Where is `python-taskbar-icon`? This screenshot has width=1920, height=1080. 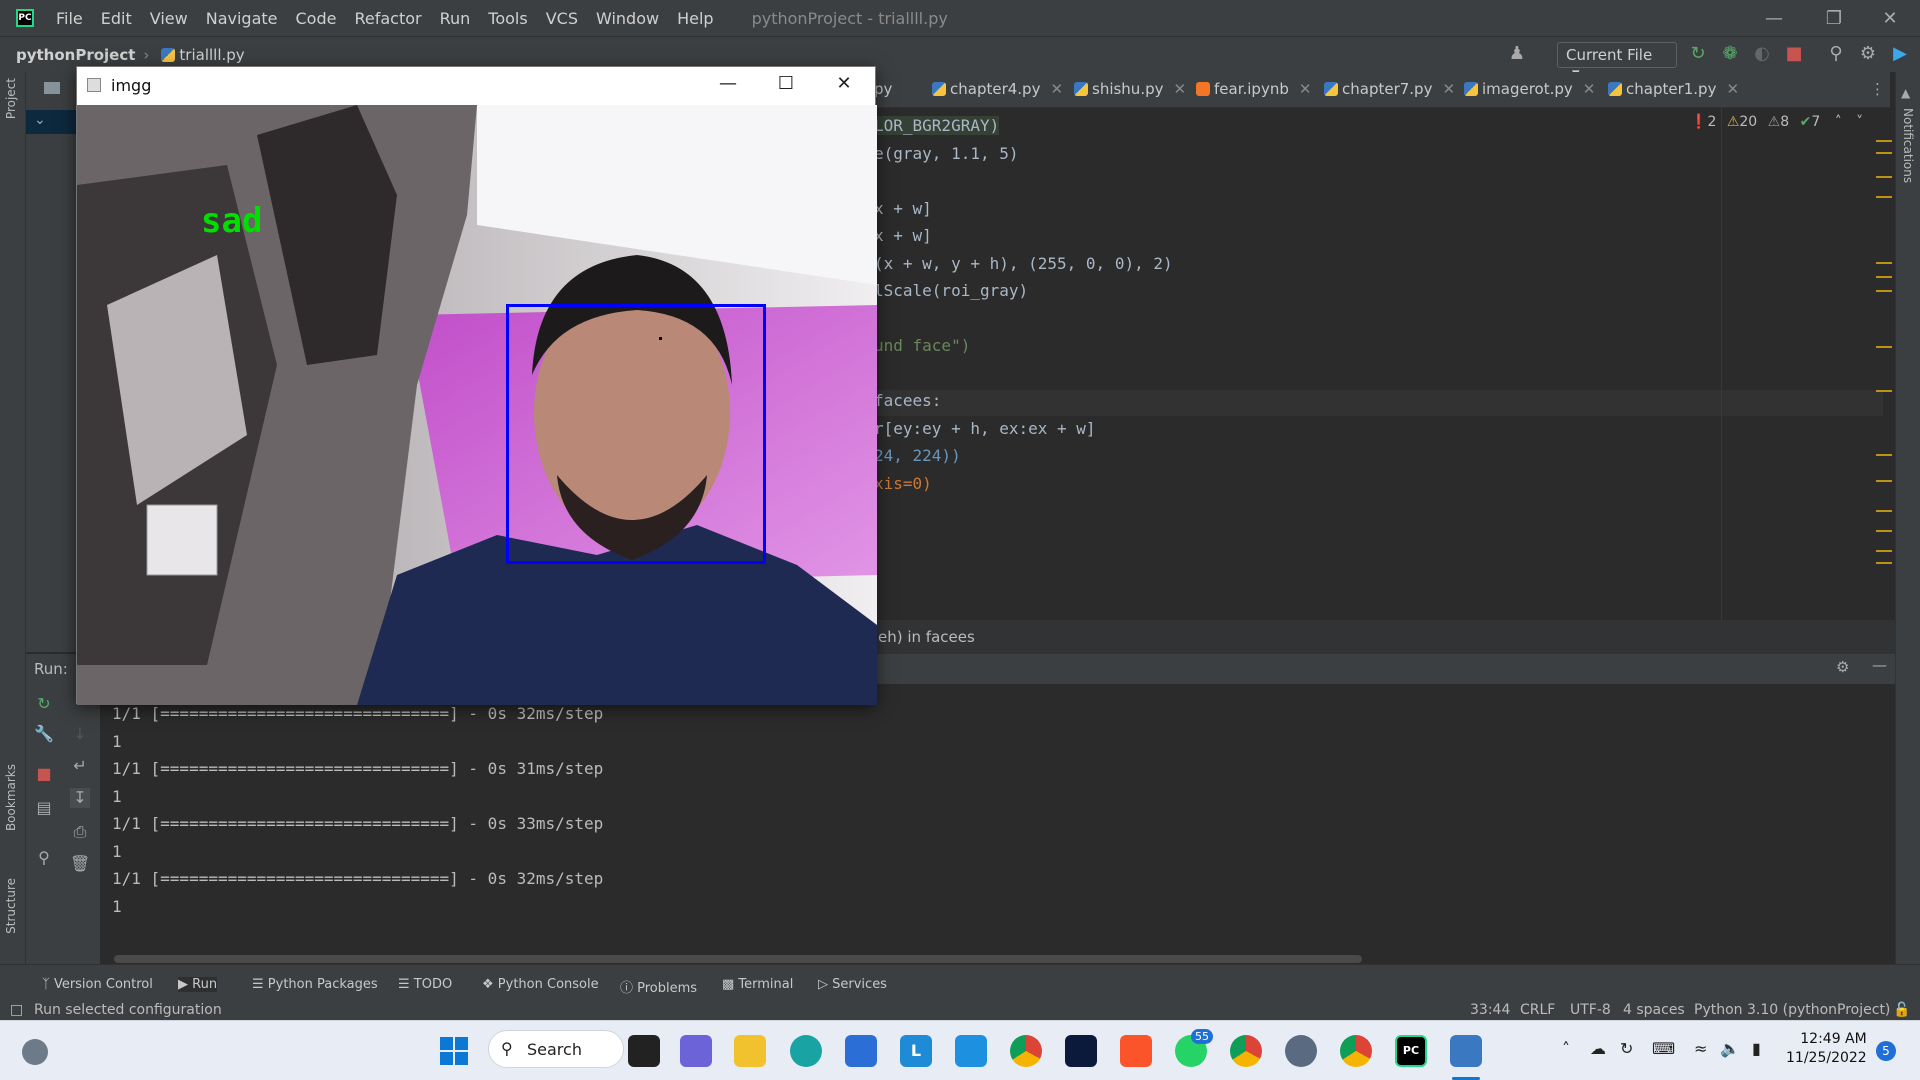 python-taskbar-icon is located at coordinates (1466, 1051).